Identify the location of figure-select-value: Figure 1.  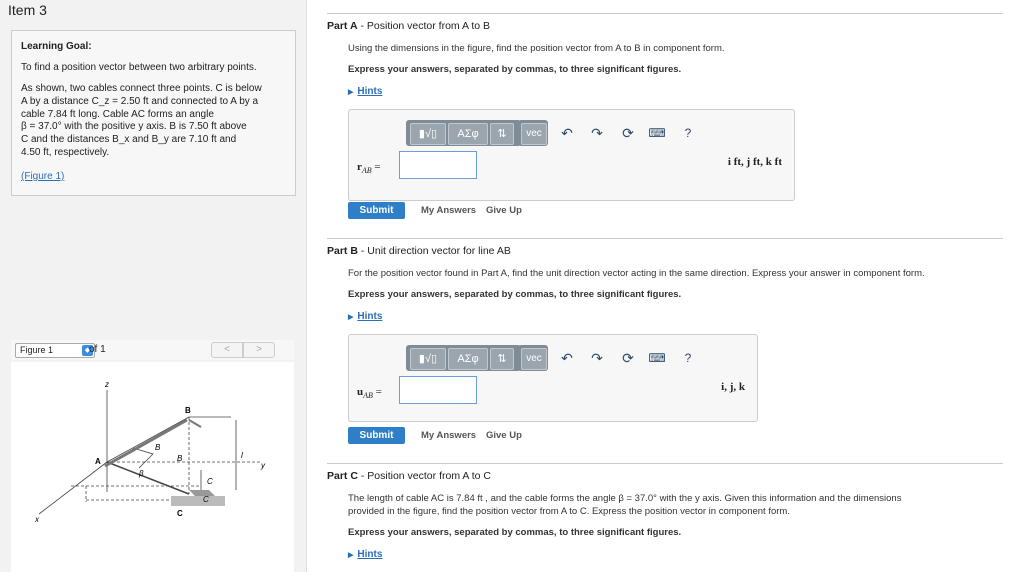
(37, 350).